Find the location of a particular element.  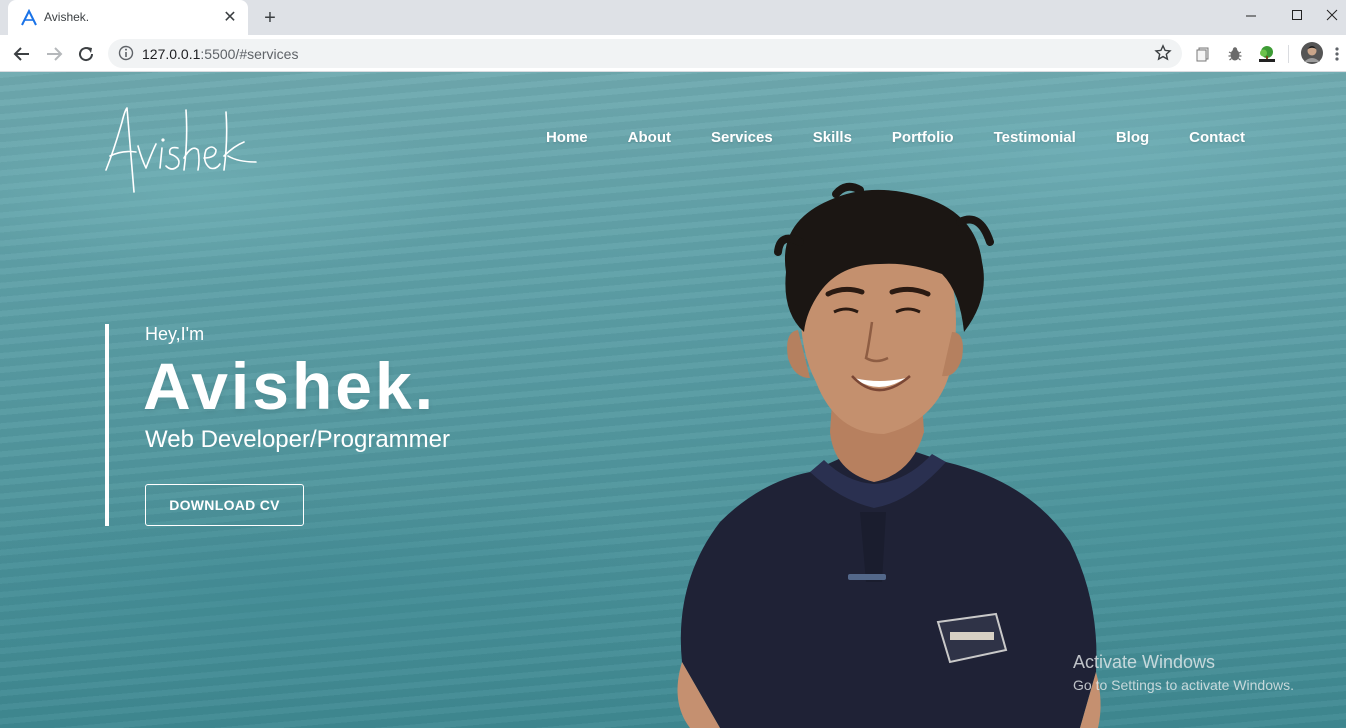

signature-logo is located at coordinates (185, 150).